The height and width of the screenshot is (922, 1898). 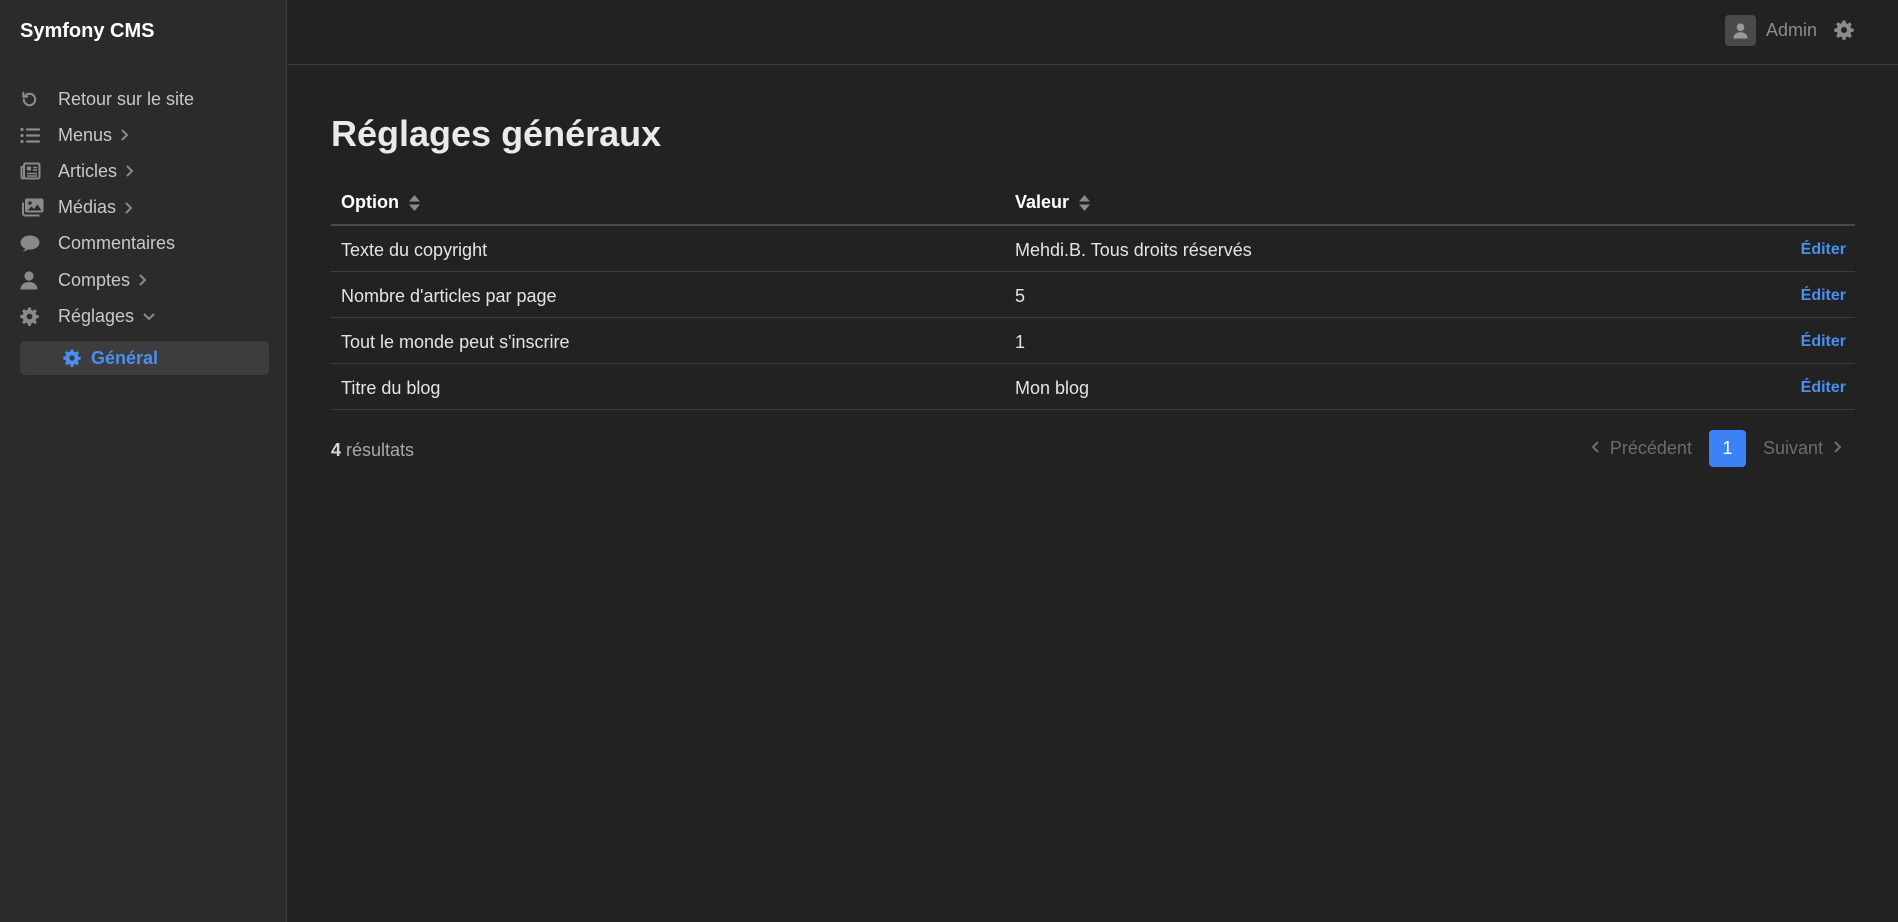 I want to click on sidebar-item-comptes: Comptes, so click(x=144, y=280).